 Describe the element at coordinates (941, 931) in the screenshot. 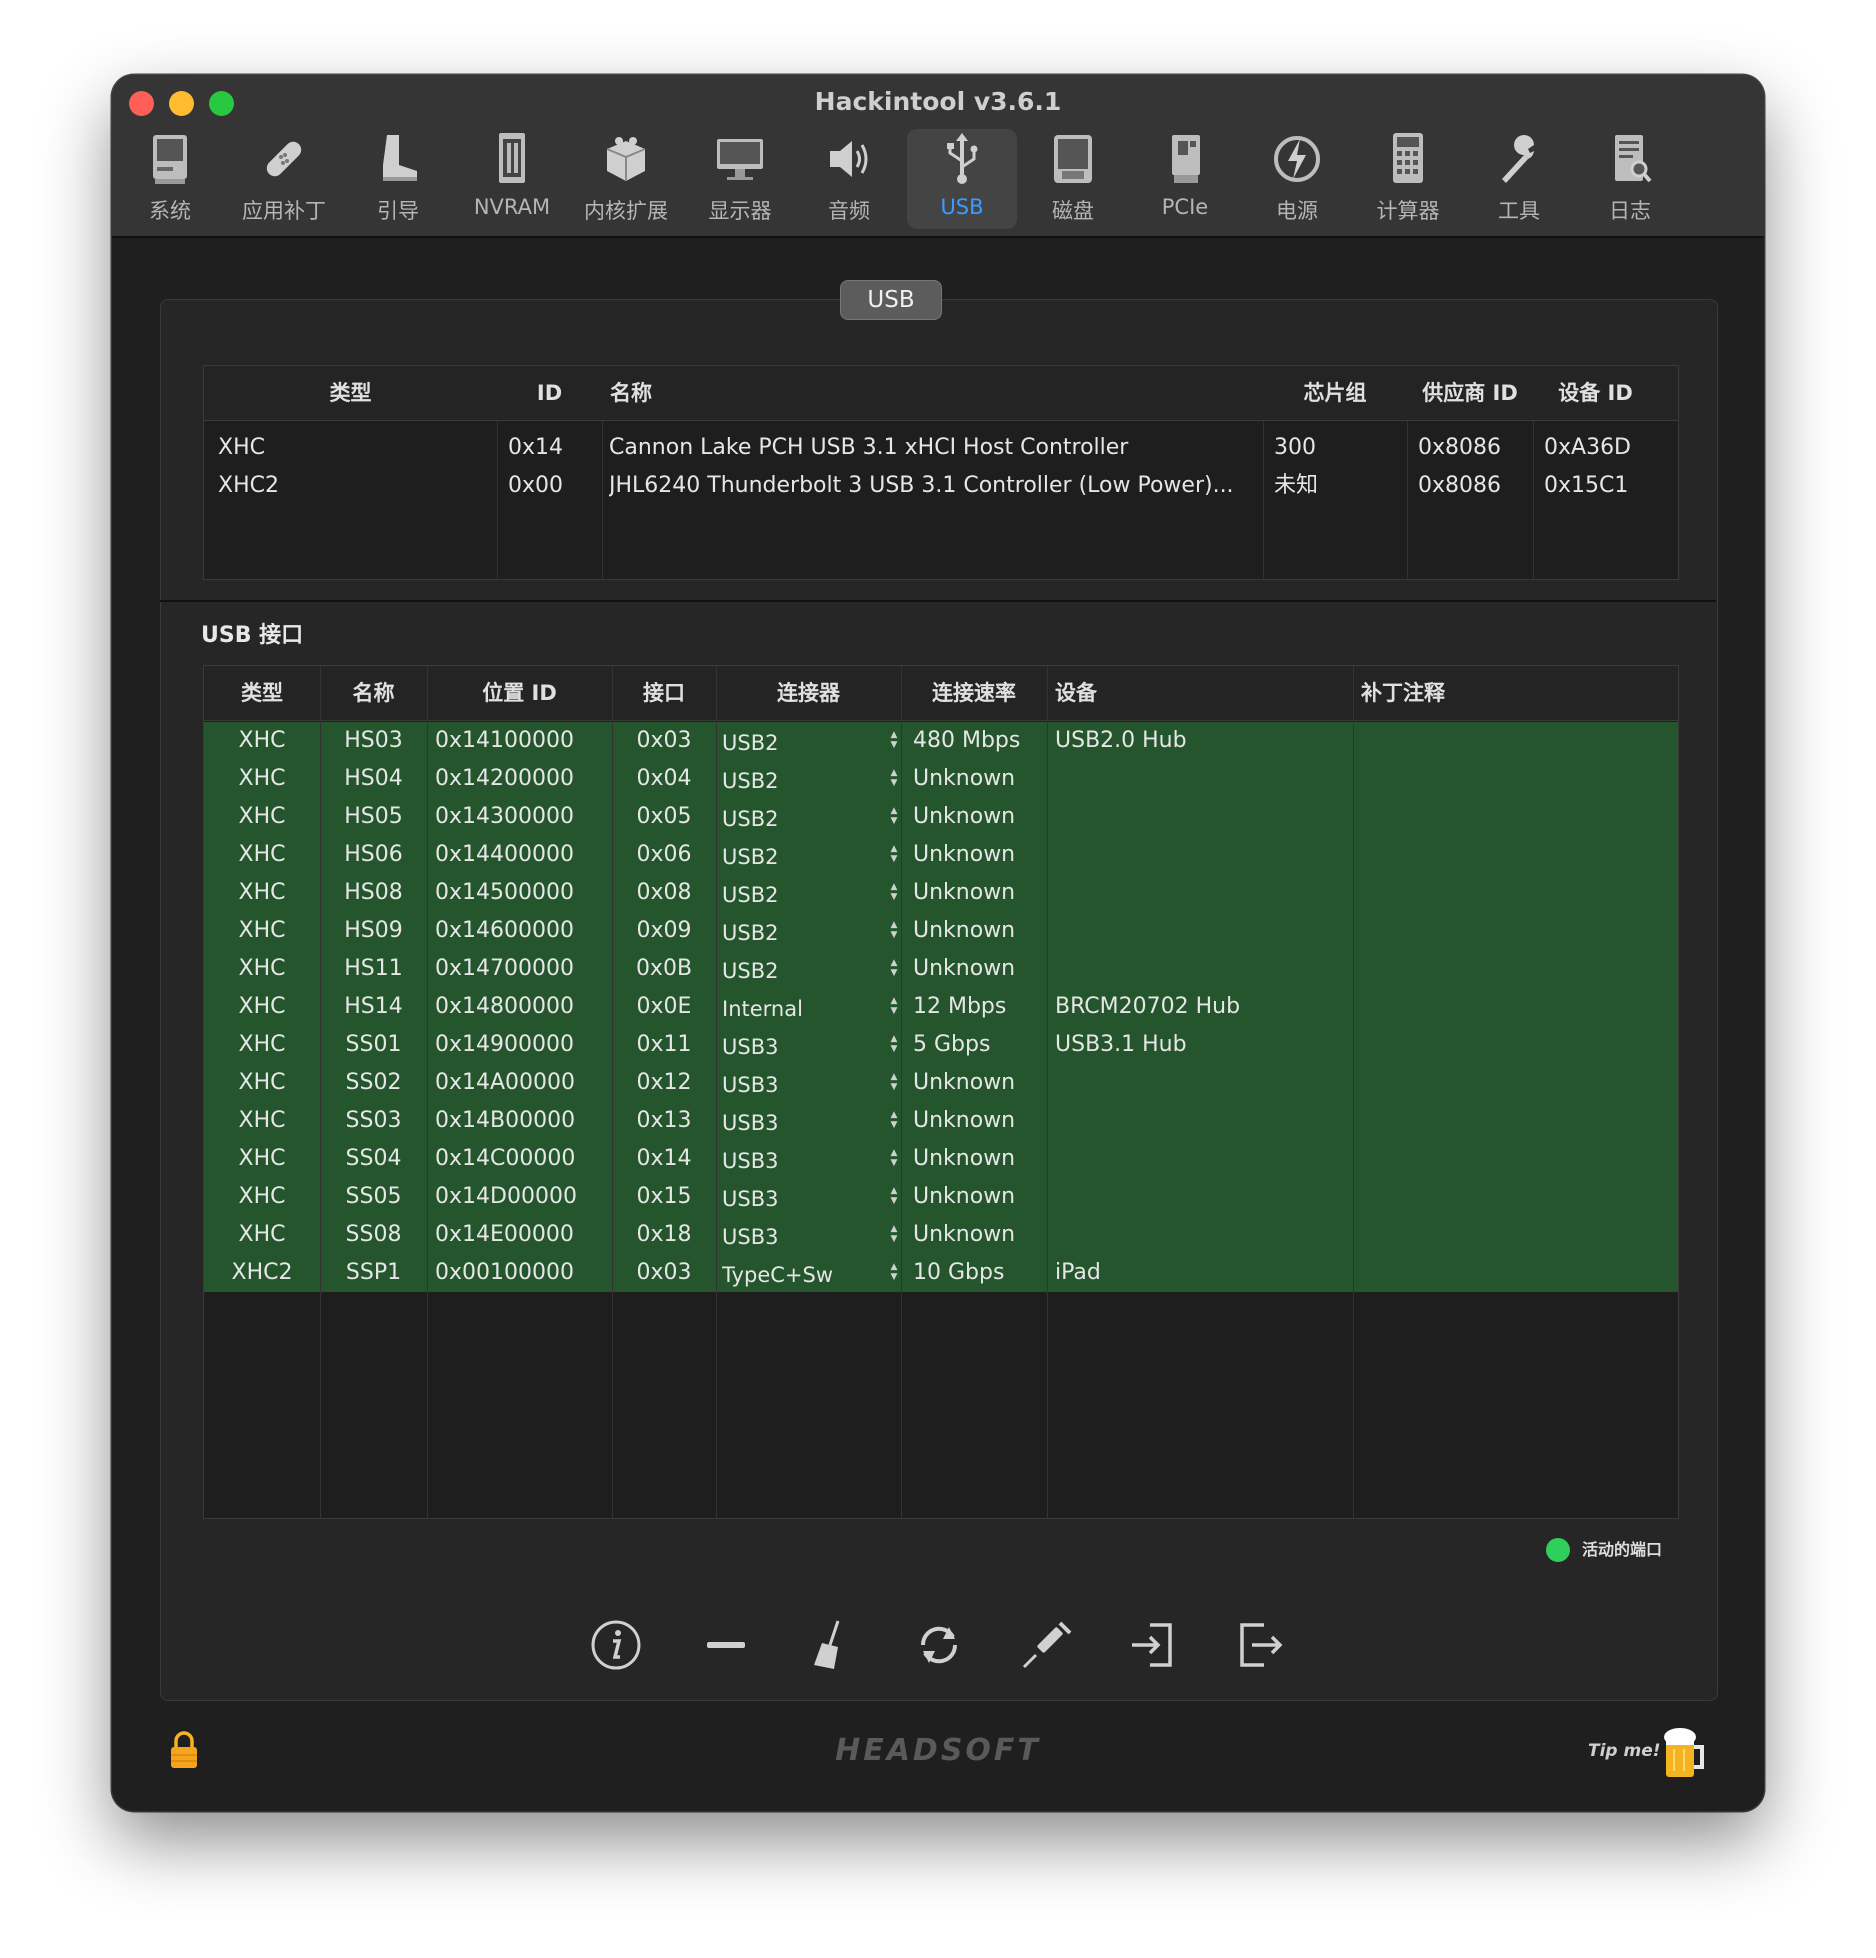

I see `port-row: XHC HS09 0x14600000 0x09 USB2 Unknown ▲ ▼` at that location.